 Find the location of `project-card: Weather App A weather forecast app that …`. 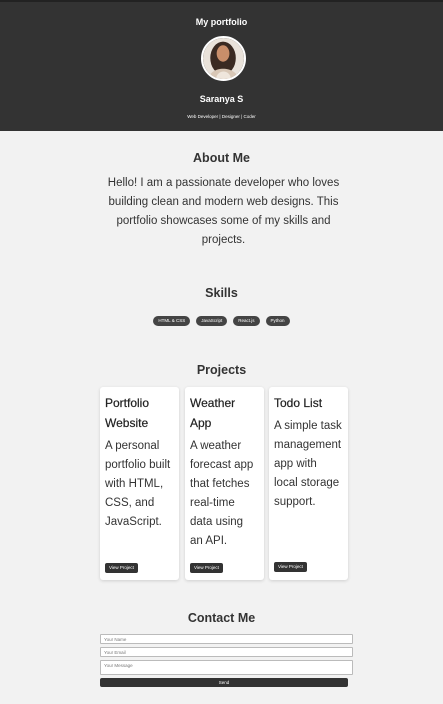

project-card: Weather App A weather forecast app that … is located at coordinates (224, 483).